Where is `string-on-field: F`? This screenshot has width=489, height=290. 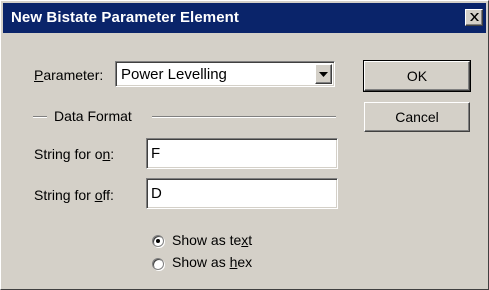
string-on-field: F is located at coordinates (242, 153).